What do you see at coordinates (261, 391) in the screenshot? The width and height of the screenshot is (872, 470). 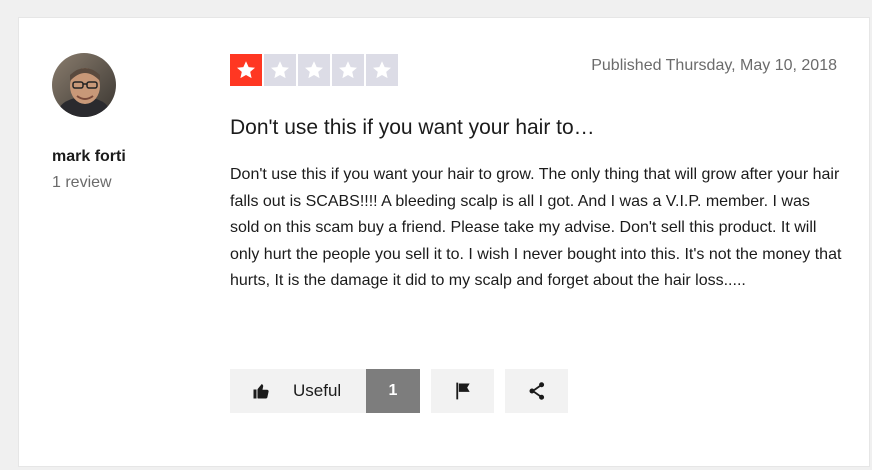 I see `thumbs-up-icon` at bounding box center [261, 391].